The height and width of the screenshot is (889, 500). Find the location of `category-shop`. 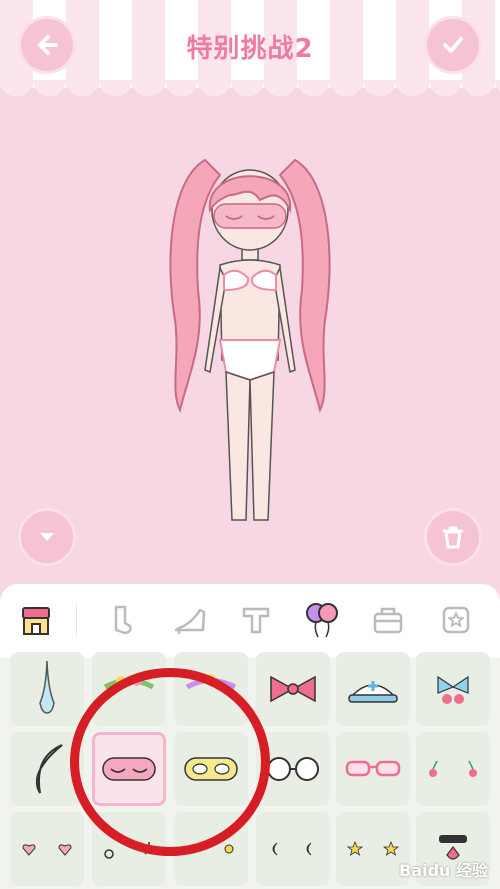

category-shop is located at coordinates (36, 620).